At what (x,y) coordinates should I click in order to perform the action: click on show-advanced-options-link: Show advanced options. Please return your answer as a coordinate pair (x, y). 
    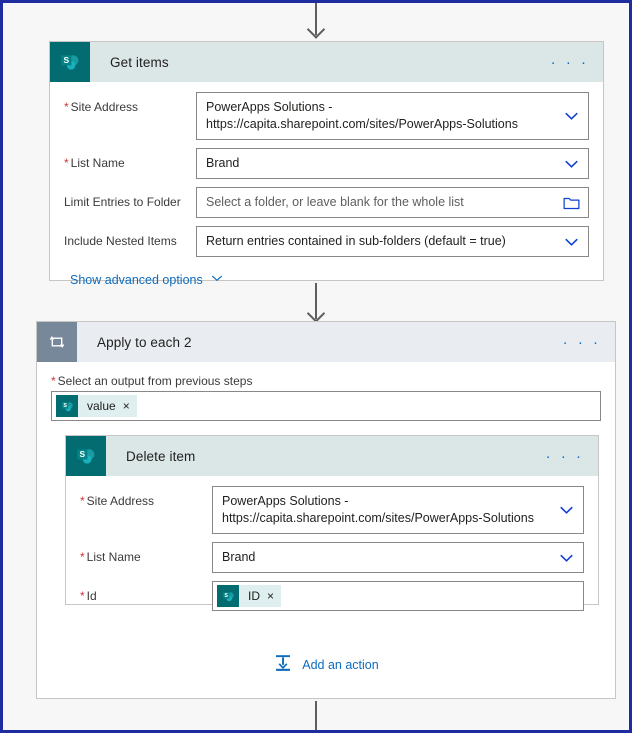
    Looking at the image, I should click on (147, 279).